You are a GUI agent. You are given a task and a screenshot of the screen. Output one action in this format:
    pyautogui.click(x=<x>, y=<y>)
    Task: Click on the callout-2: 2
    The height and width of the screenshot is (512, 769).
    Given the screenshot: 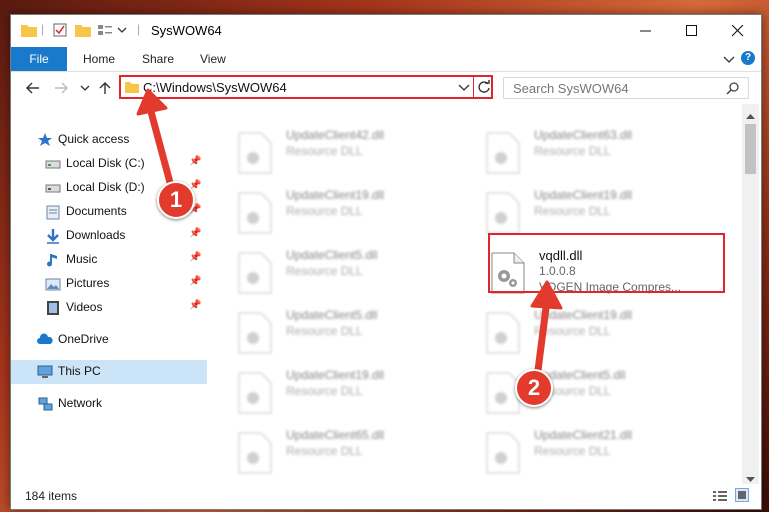 What is the action you would take?
    pyautogui.click(x=534, y=388)
    